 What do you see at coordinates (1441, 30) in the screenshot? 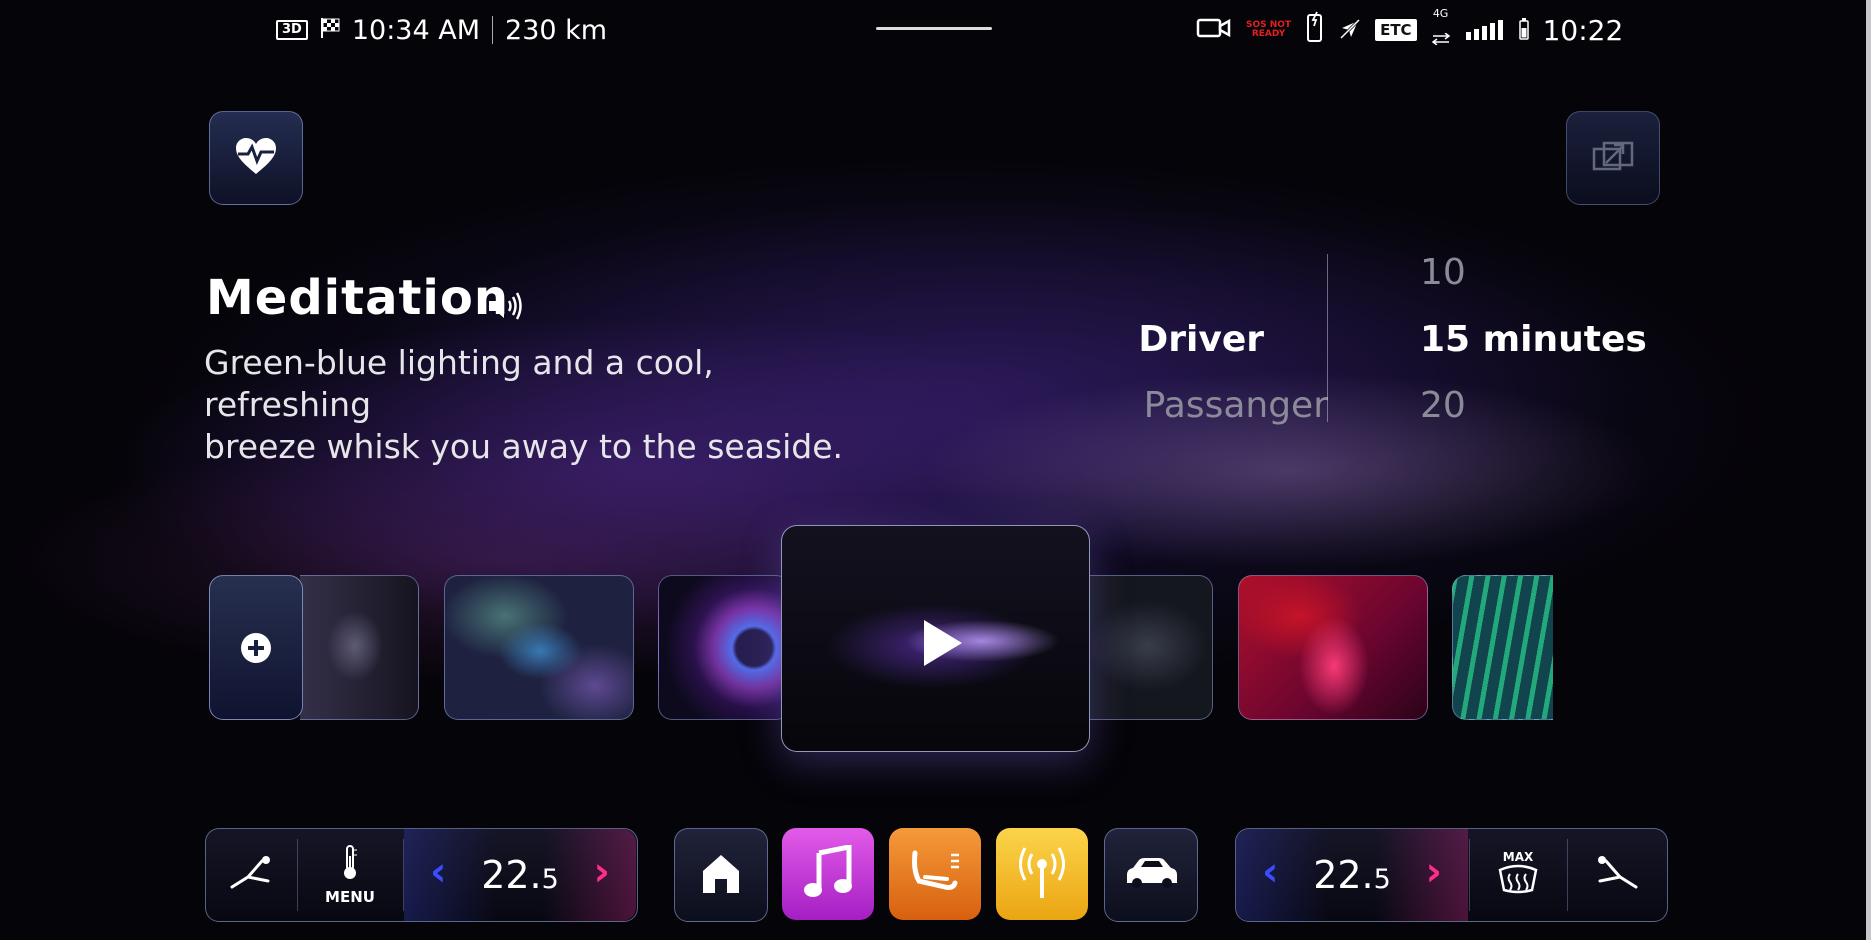
I see `network-indicator: 4G` at bounding box center [1441, 30].